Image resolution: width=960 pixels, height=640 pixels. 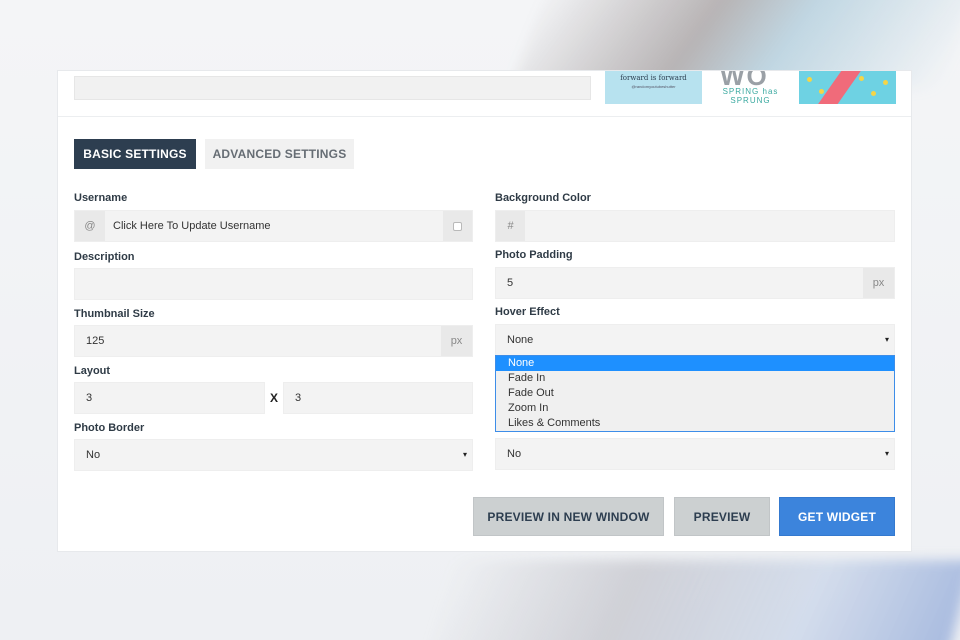 What do you see at coordinates (722, 516) in the screenshot?
I see `preview-button: PREVIEW` at bounding box center [722, 516].